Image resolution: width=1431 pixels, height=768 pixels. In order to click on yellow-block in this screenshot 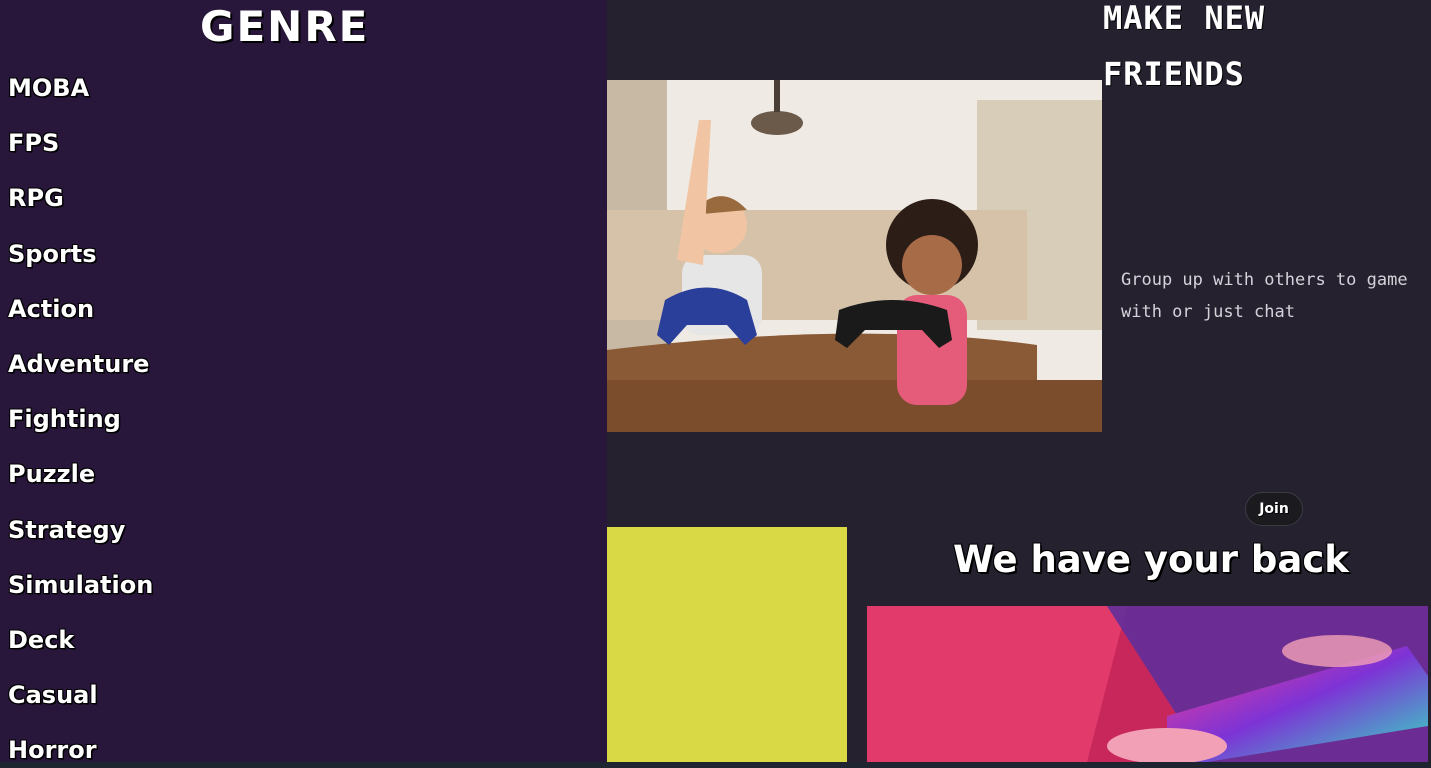, I will do `click(727, 644)`.